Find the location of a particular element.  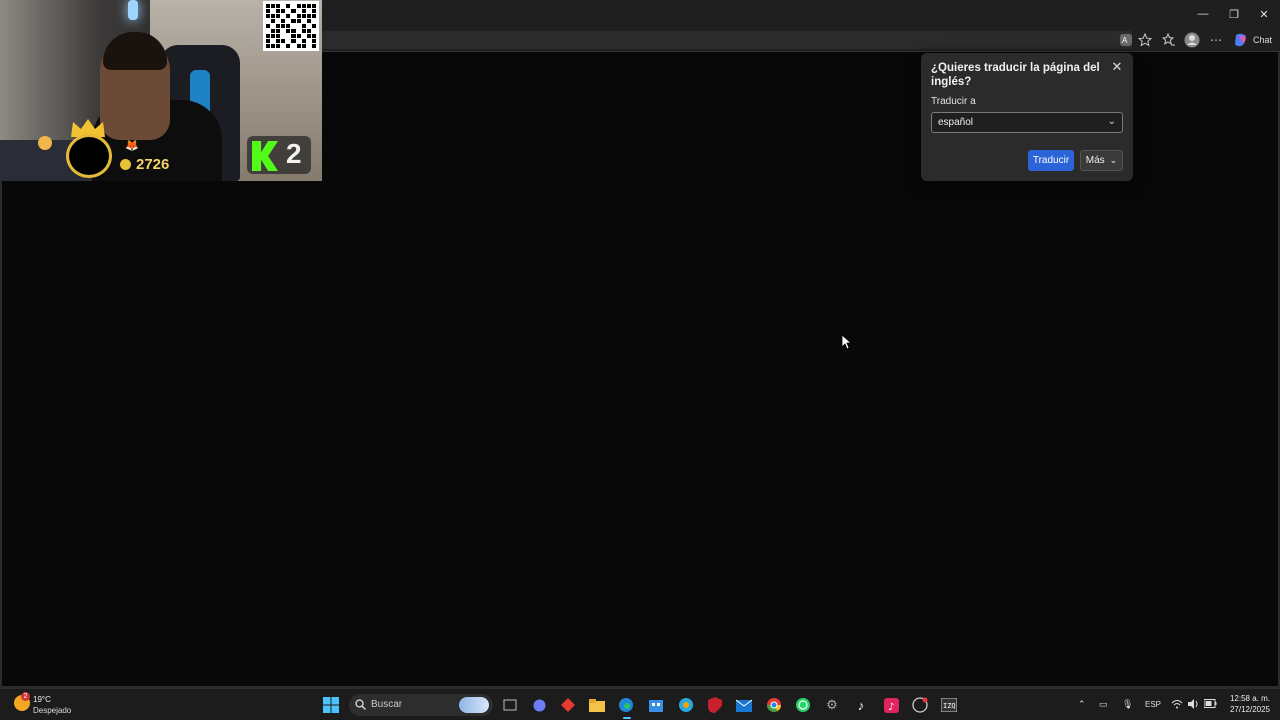

tiktok-live-icon: ♪ is located at coordinates (891, 705).